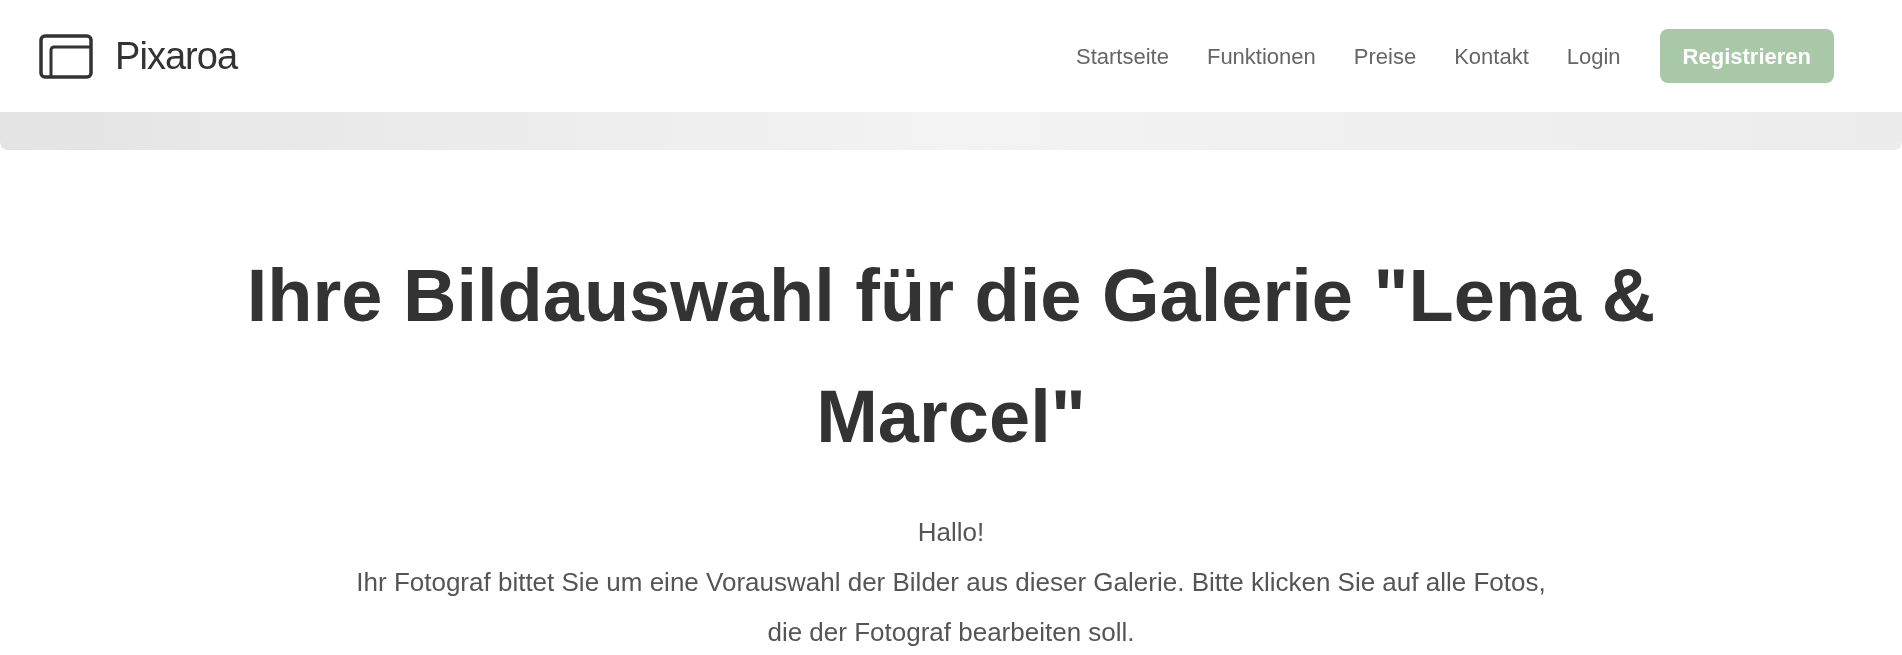 Image resolution: width=1902 pixels, height=655 pixels. Describe the element at coordinates (176, 56) in the screenshot. I see `logo-text: Pixaroa` at that location.